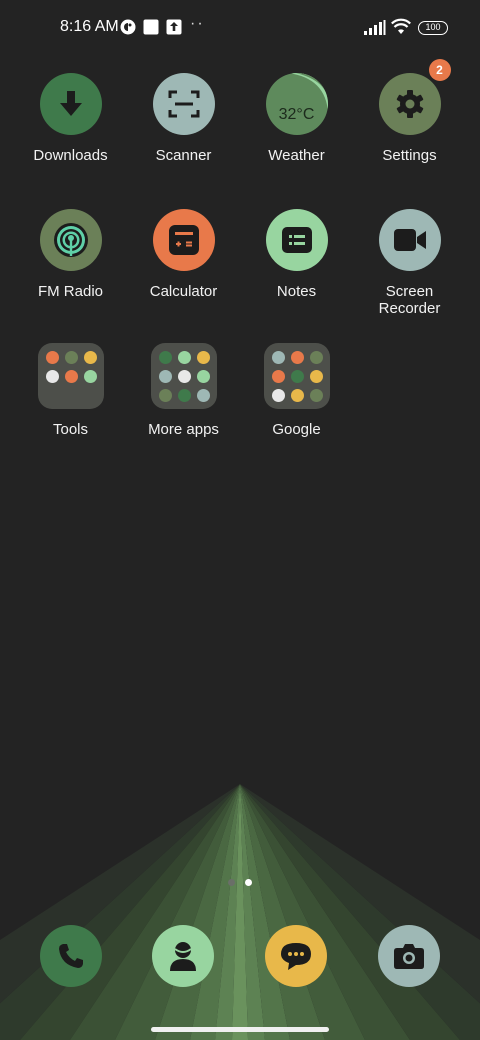  What do you see at coordinates (401, 26) in the screenshot?
I see `wifi-icon` at bounding box center [401, 26].